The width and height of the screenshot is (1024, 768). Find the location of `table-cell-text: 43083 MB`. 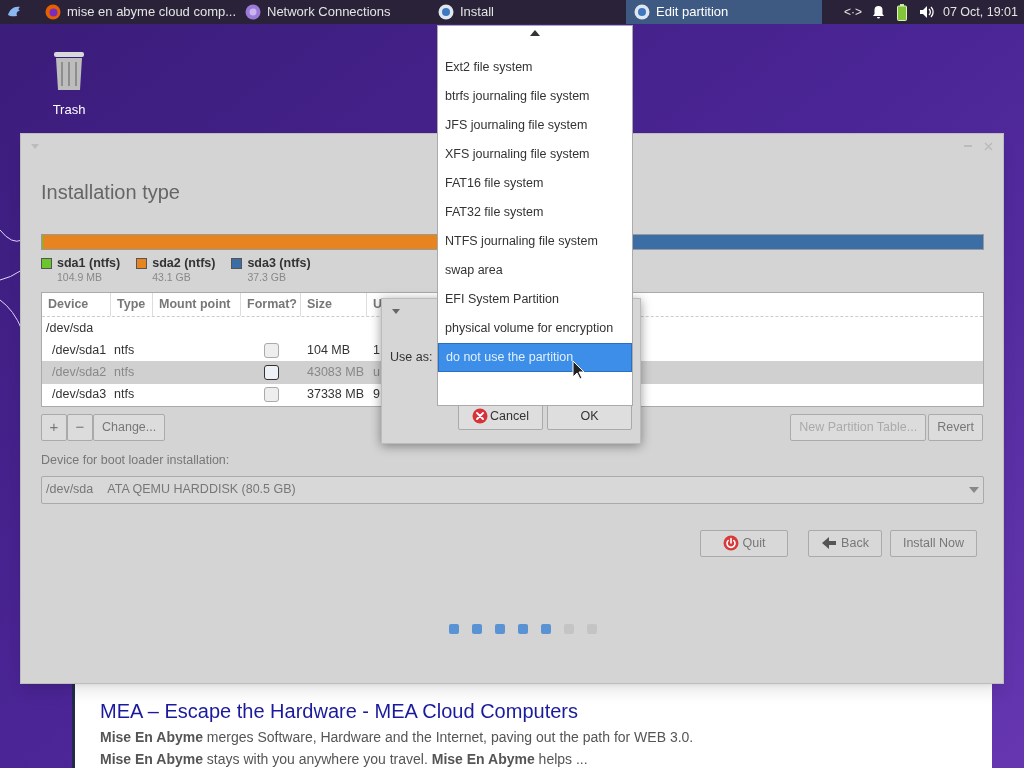

table-cell-text: 43083 MB is located at coordinates (335, 373).